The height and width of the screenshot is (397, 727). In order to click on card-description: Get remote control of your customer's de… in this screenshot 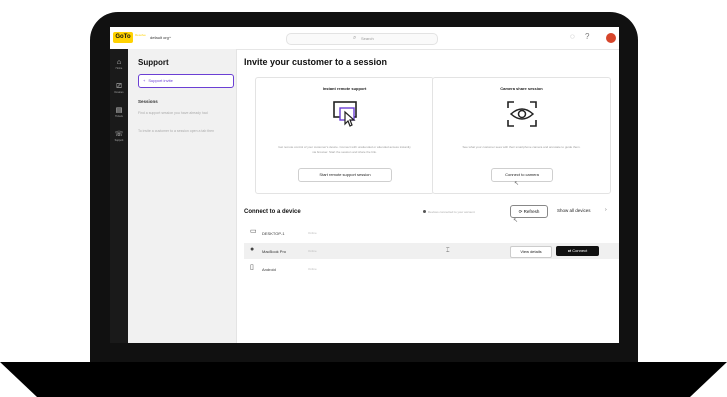, I will do `click(344, 149)`.